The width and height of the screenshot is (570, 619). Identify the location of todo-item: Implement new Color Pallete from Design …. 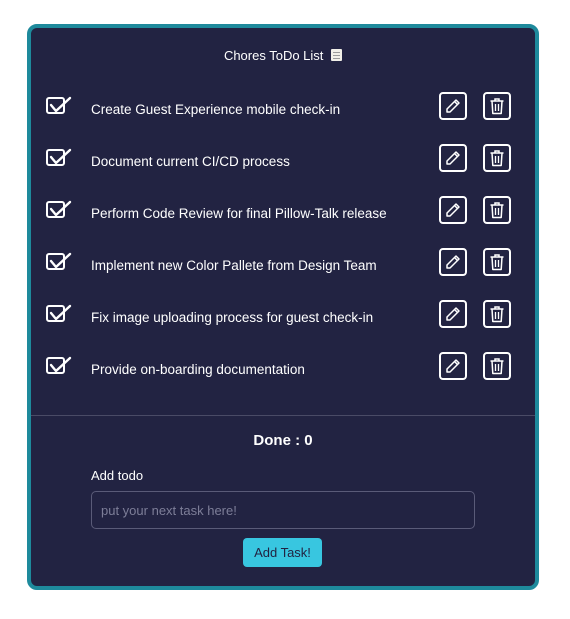
(283, 266).